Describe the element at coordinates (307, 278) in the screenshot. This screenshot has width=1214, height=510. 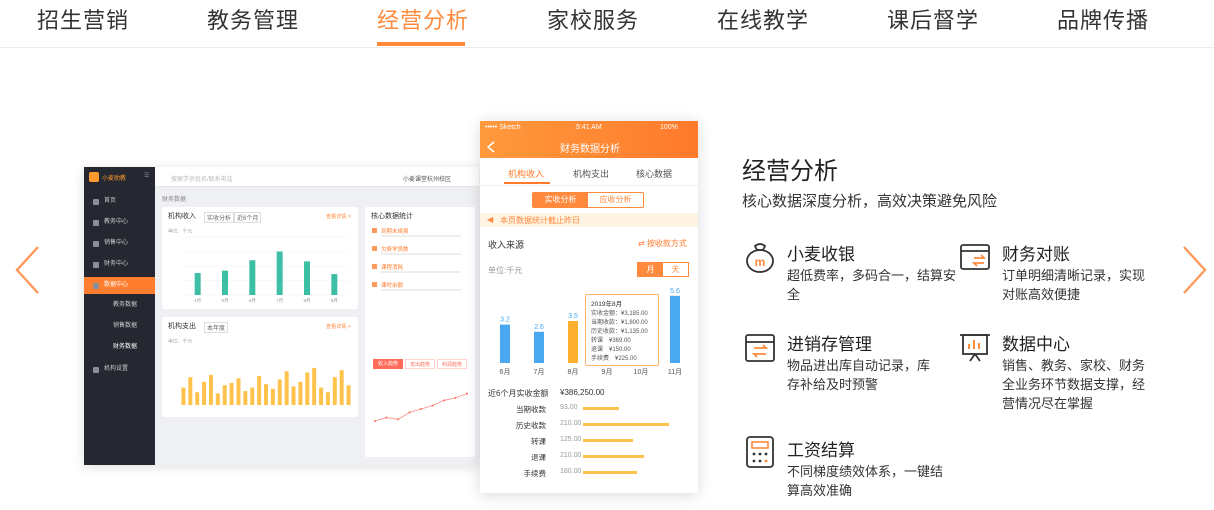
I see `income-bar` at that location.